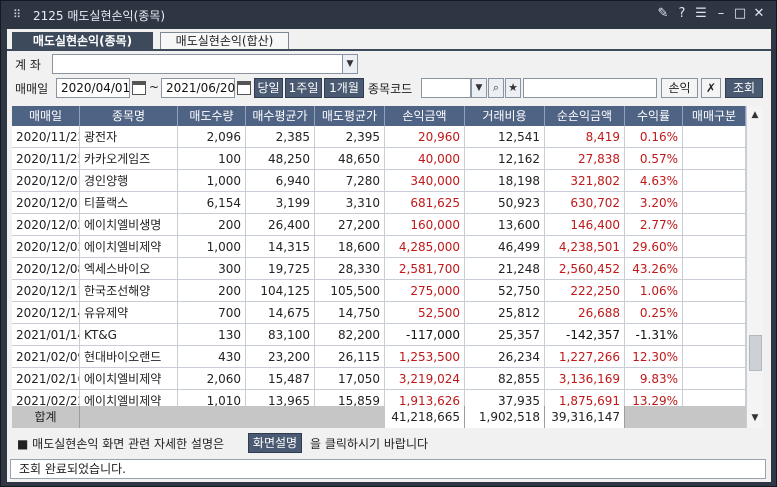 The width and height of the screenshot is (777, 487). What do you see at coordinates (350, 159) in the screenshot?
I see `cell-sell-avg: 48,650` at bounding box center [350, 159].